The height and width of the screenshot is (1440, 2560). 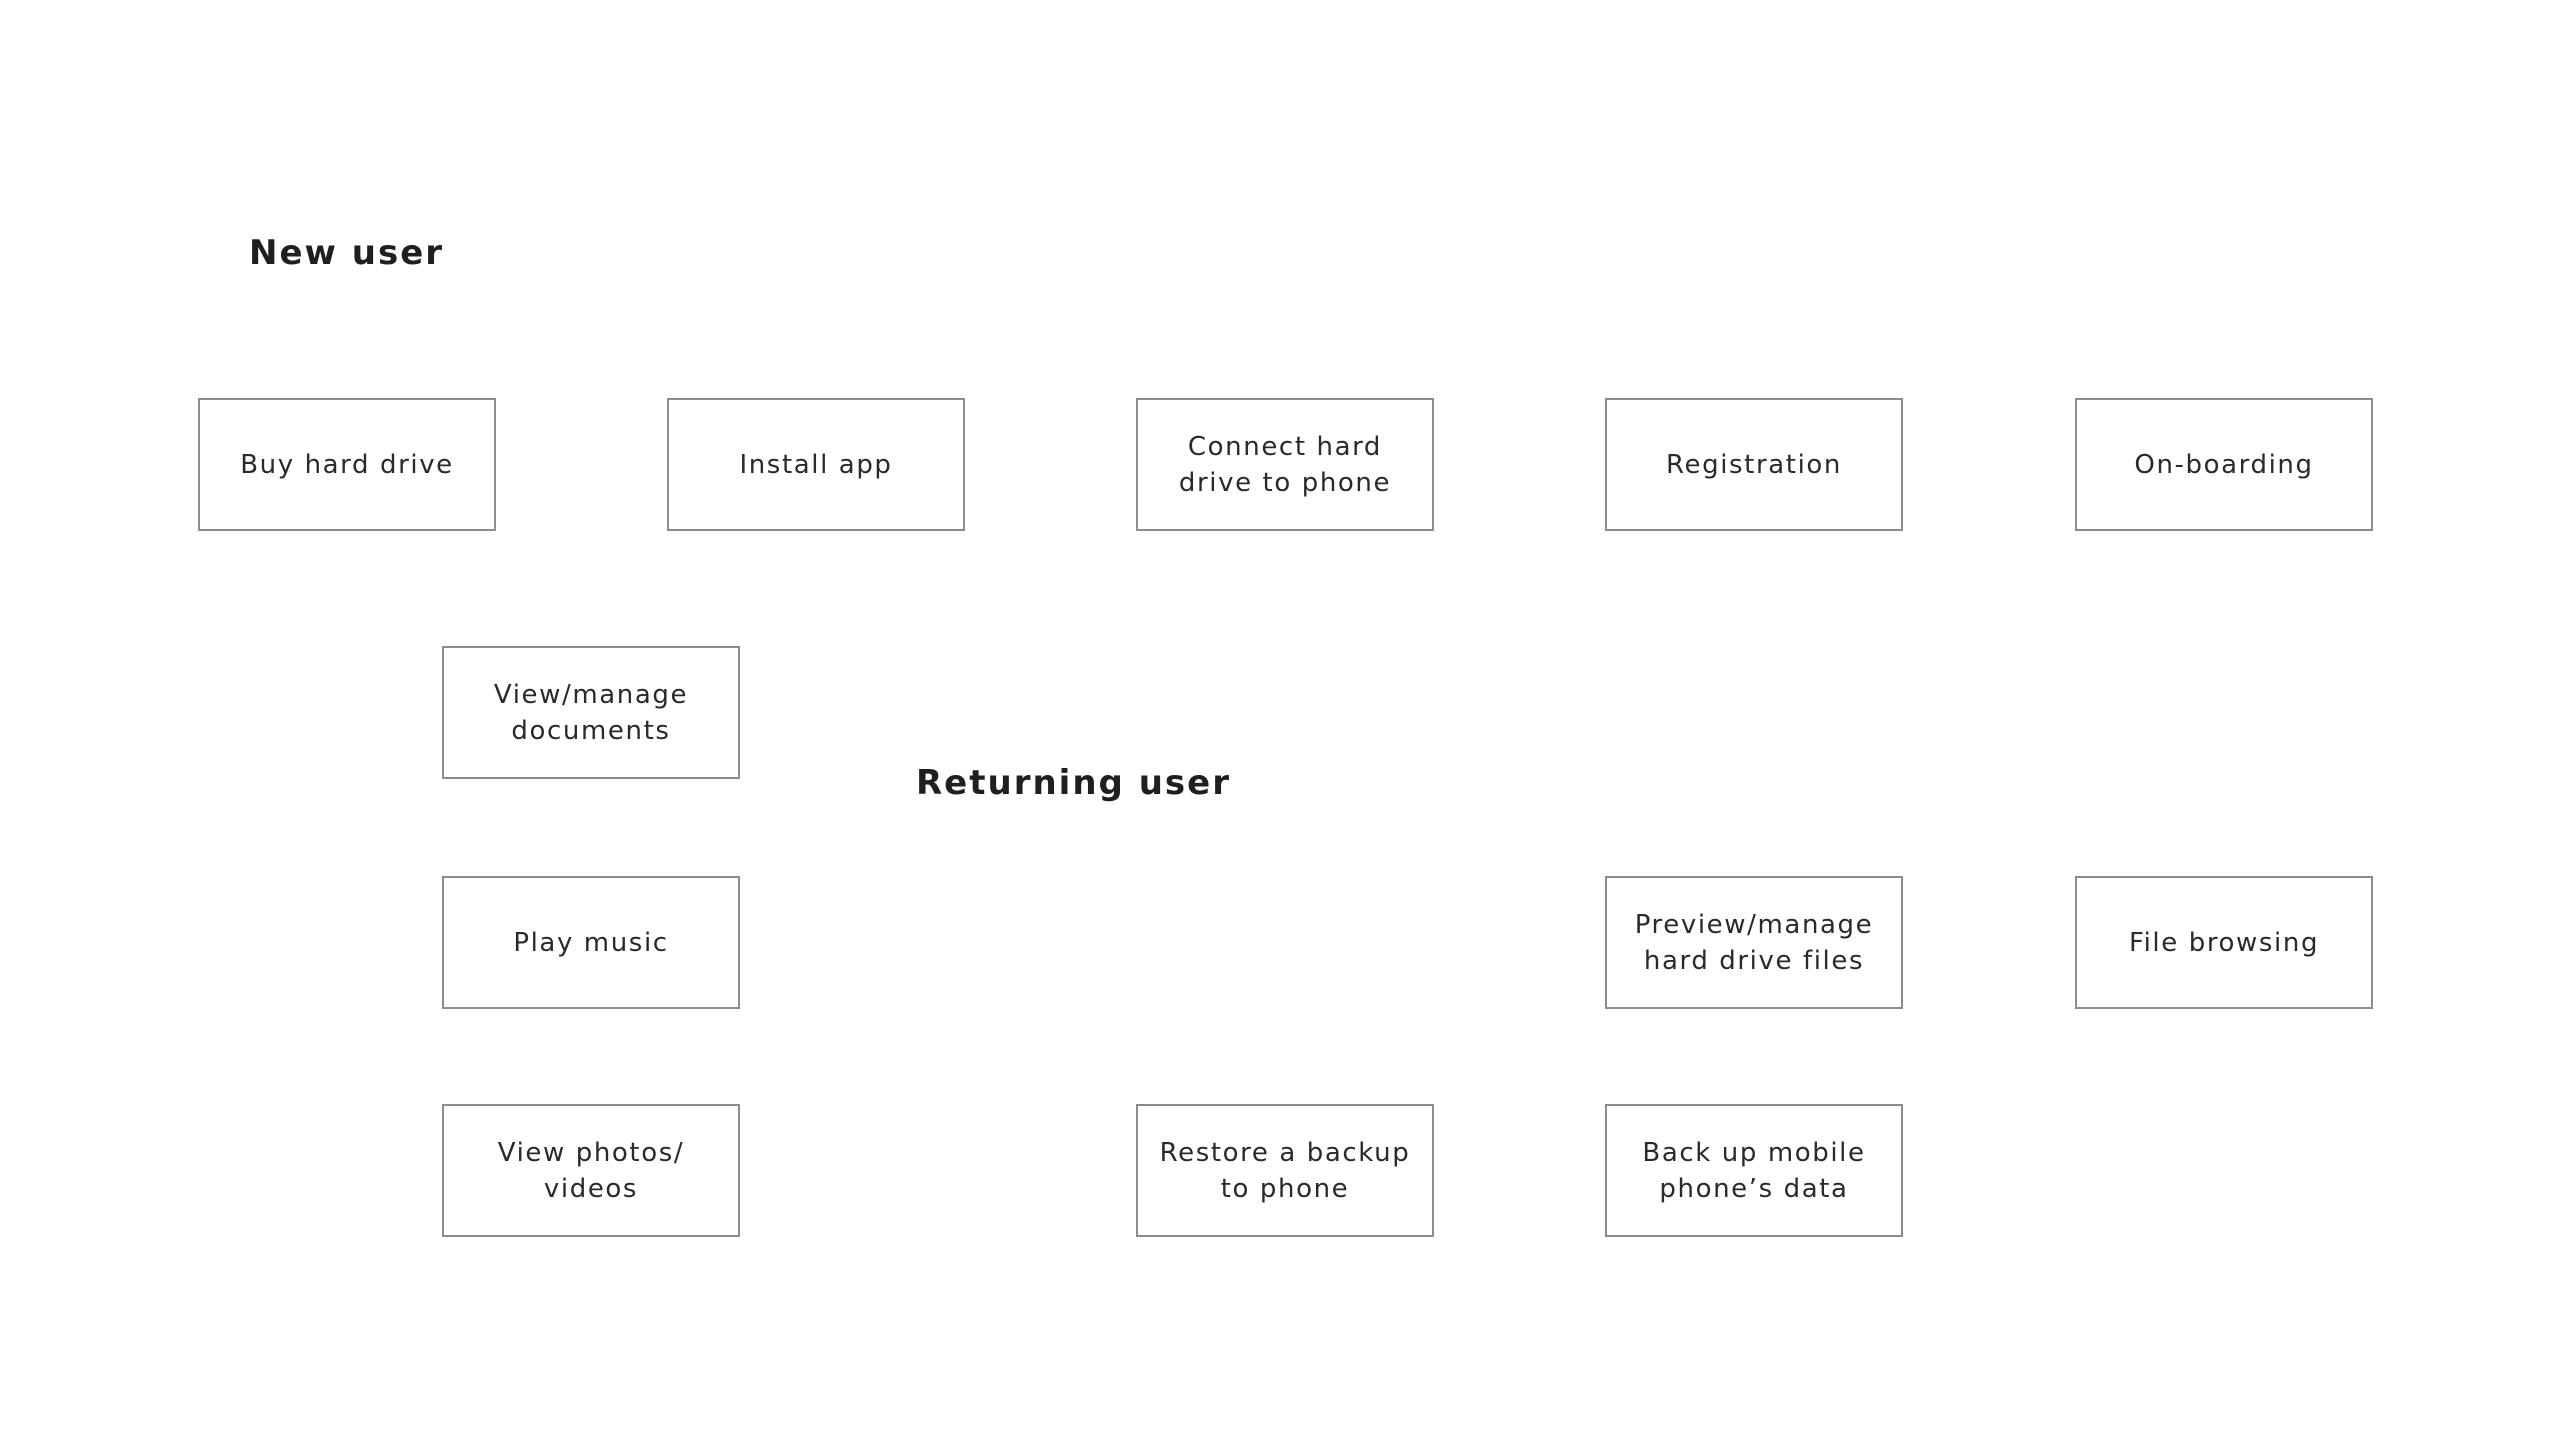 I want to click on feature-play-music: Play music, so click(x=591, y=942).